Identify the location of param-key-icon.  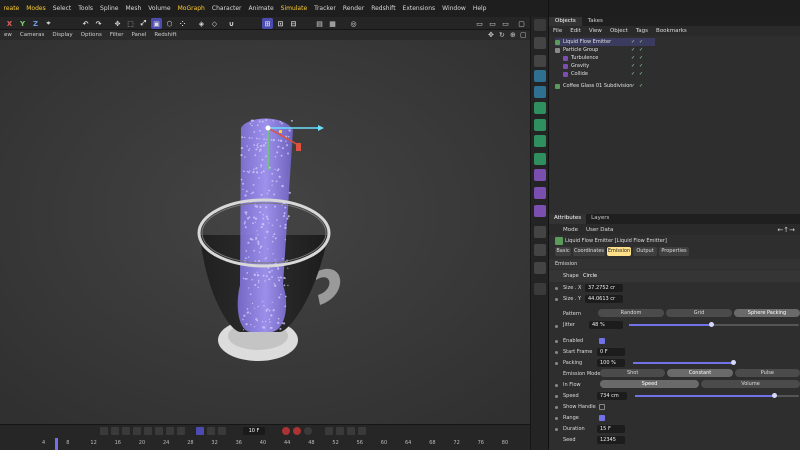
(362, 431).